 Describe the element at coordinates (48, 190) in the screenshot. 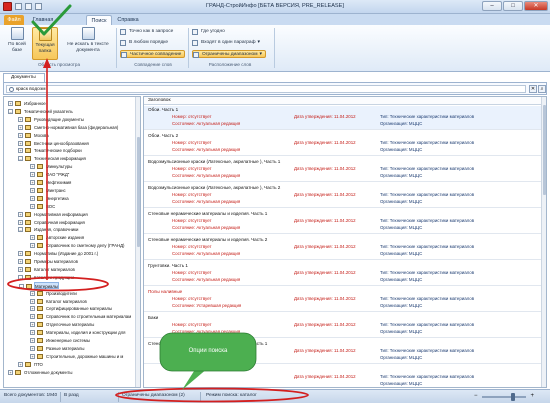

I see `tree-item: + Минтранс` at that location.